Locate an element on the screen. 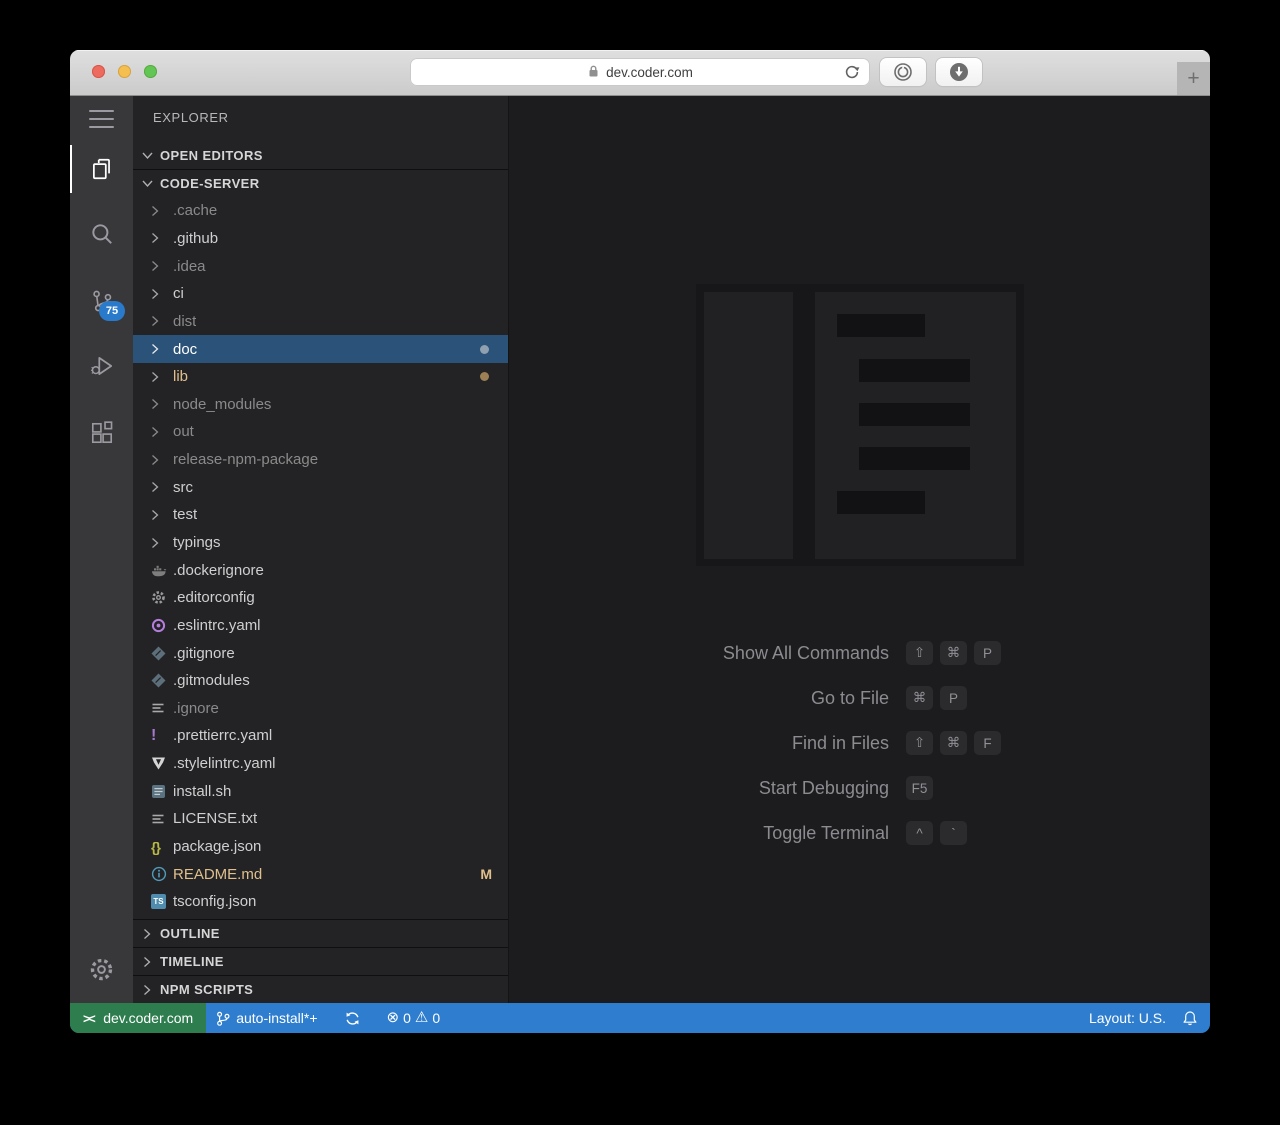 The image size is (1280, 1125). keycap: P is located at coordinates (987, 653).